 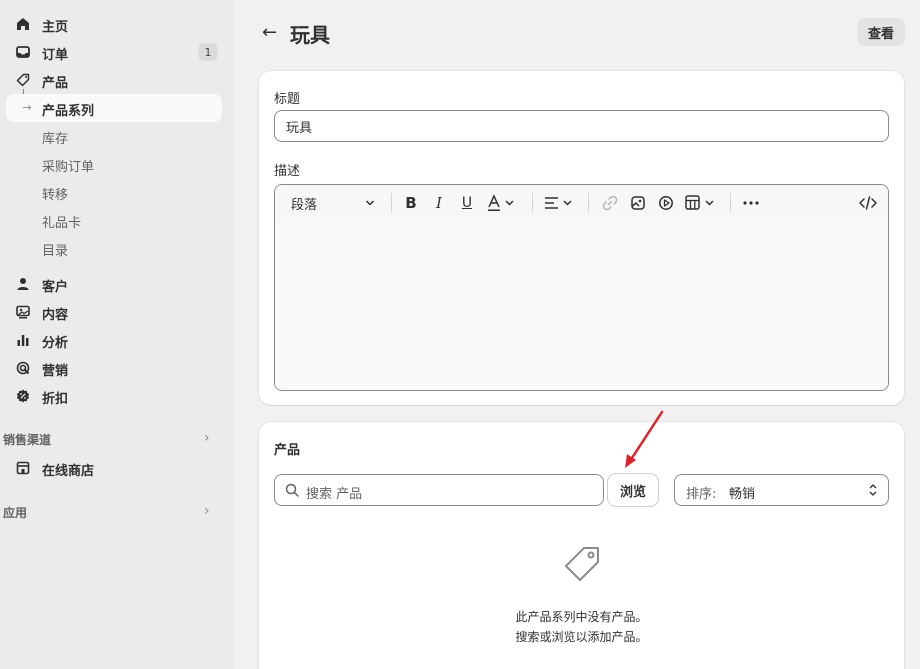 I want to click on text-color-icon, so click(x=502, y=203).